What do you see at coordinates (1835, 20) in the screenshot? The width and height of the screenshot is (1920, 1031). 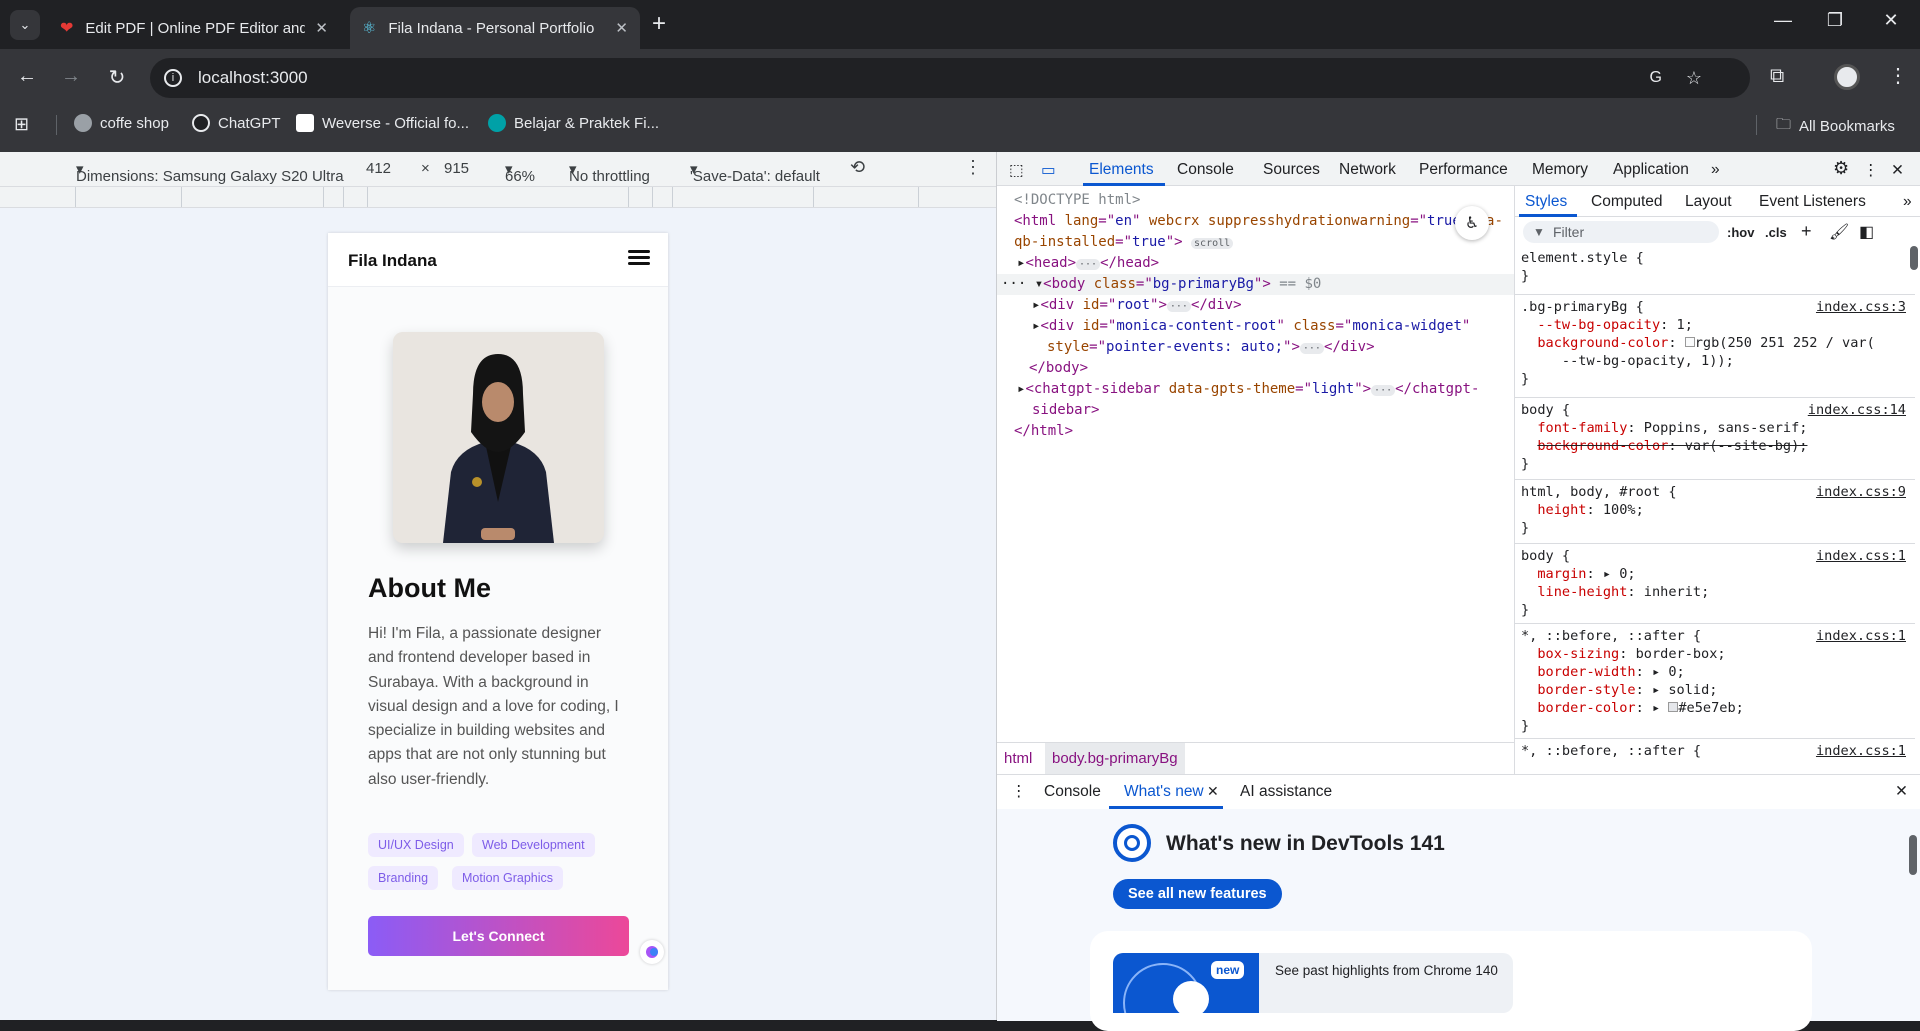 I see `restore-icon: ❐` at bounding box center [1835, 20].